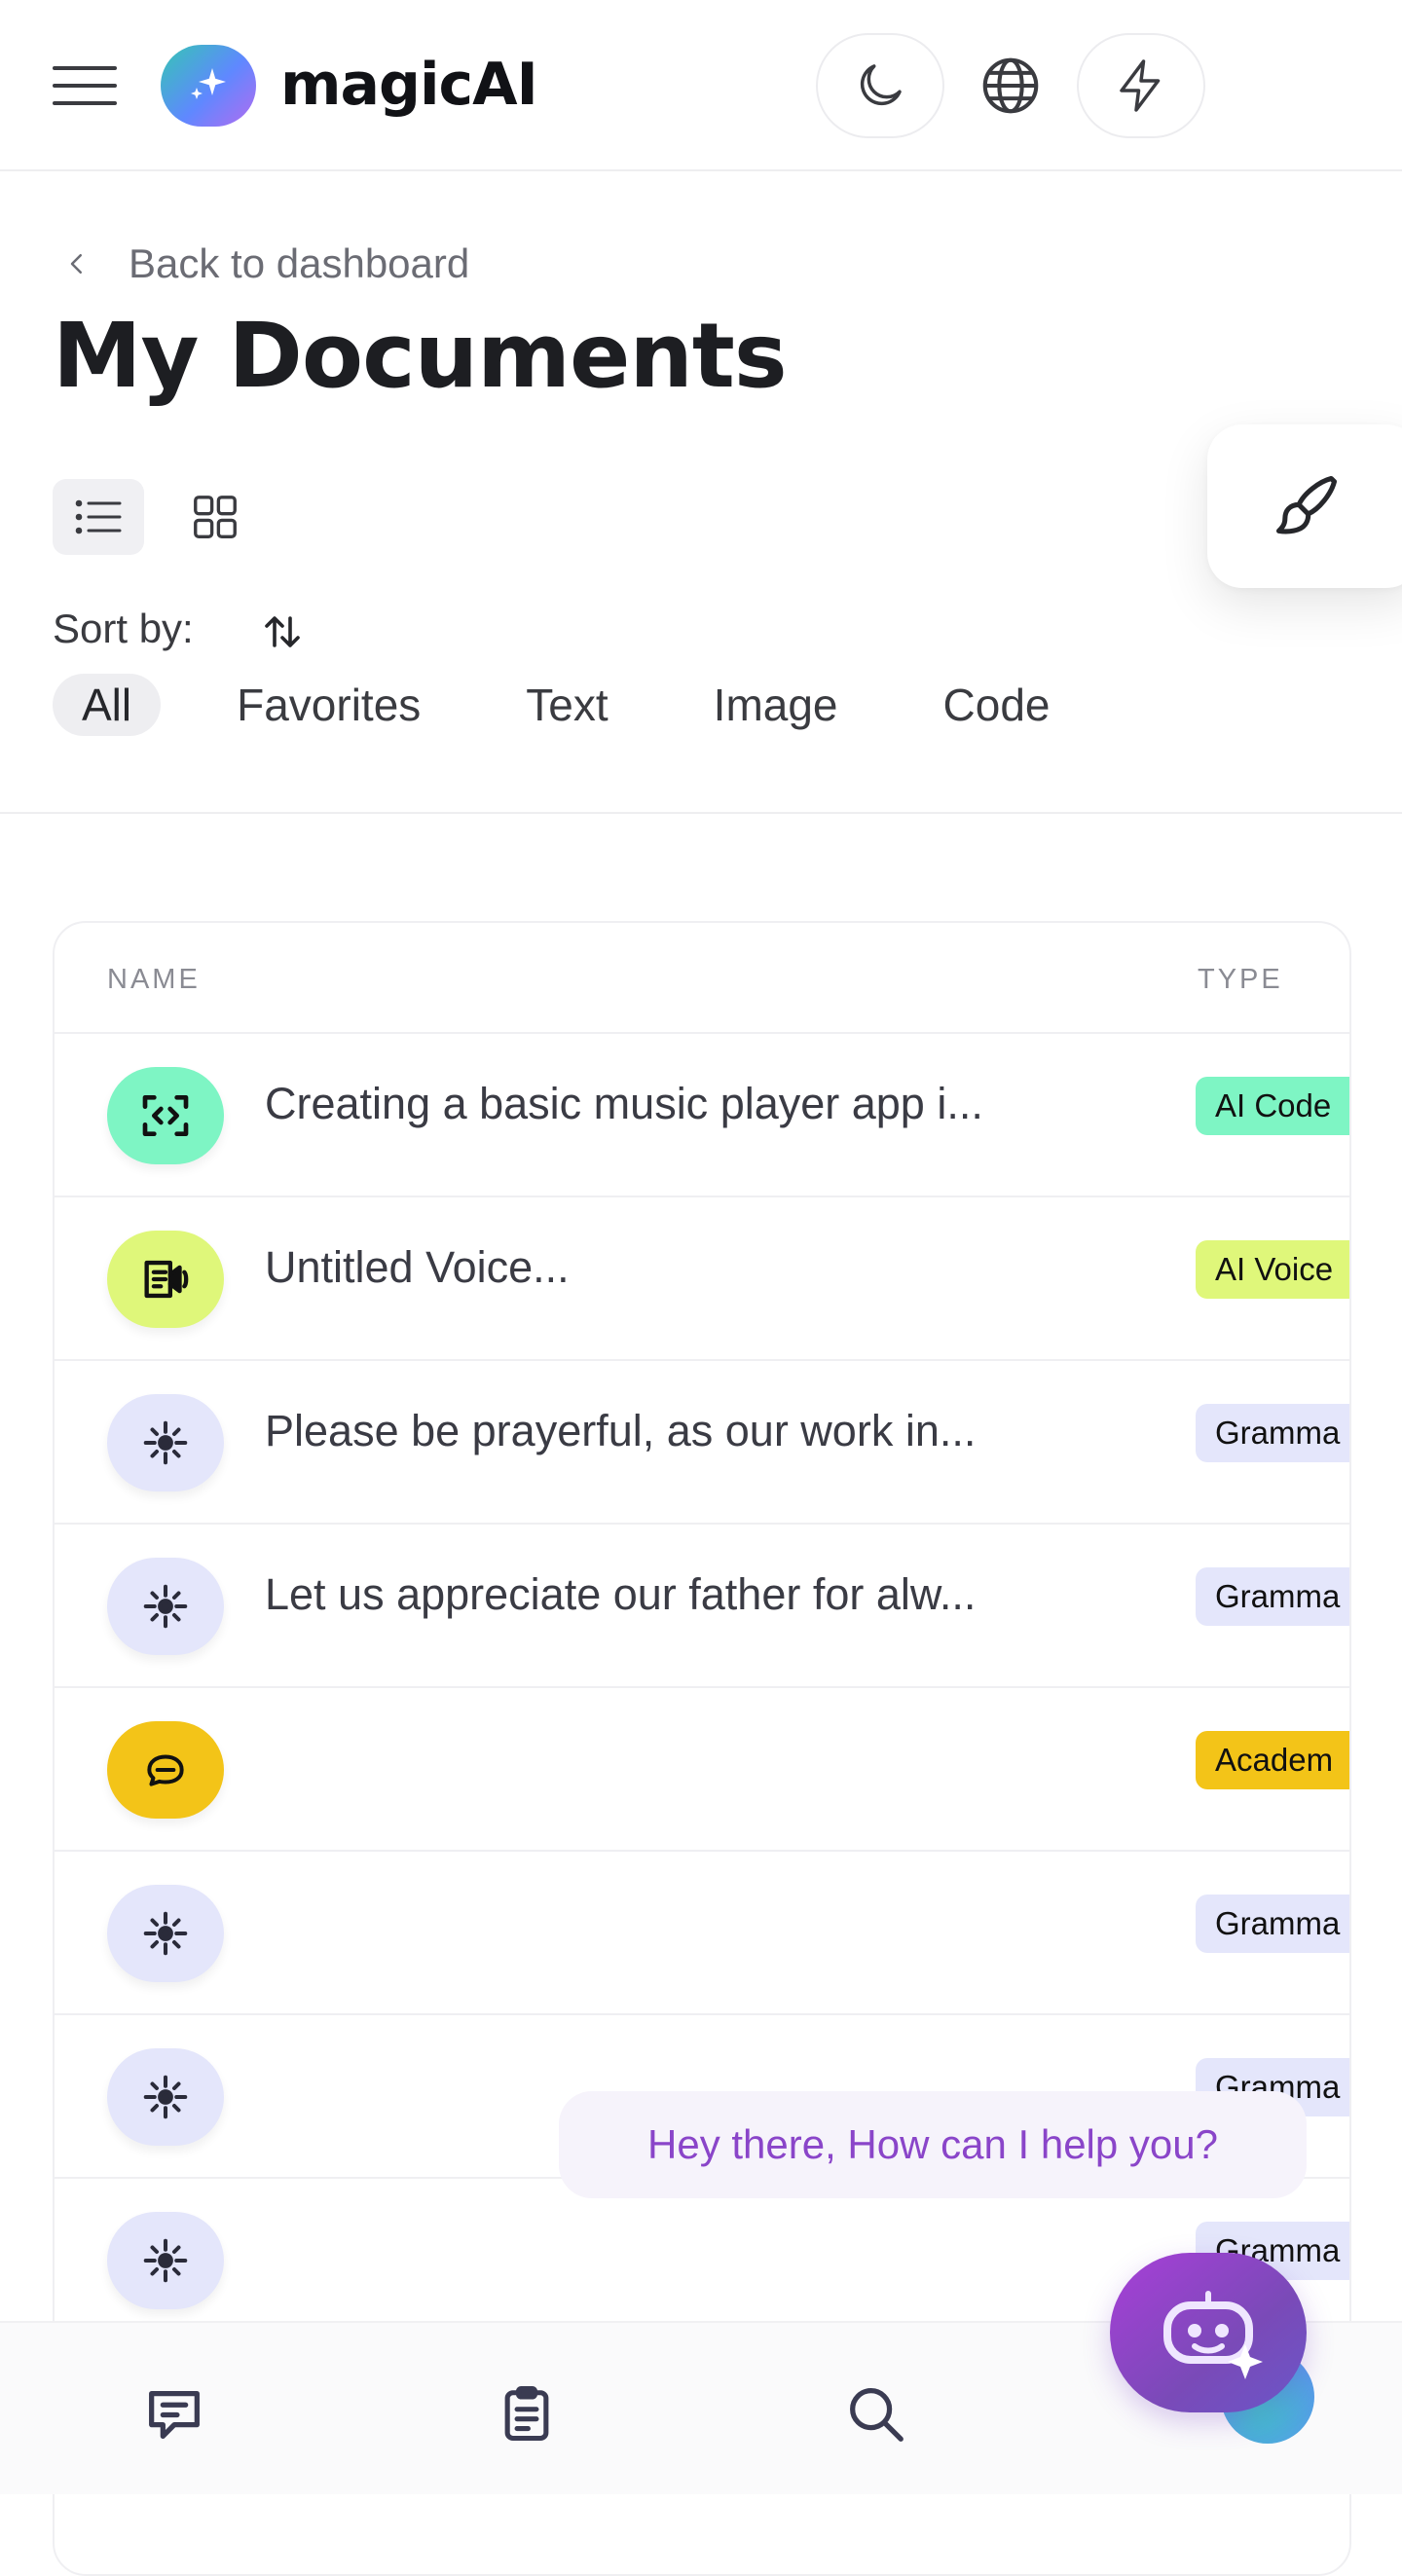 The width and height of the screenshot is (1402, 2576). I want to click on filter-text: Text, so click(567, 705).